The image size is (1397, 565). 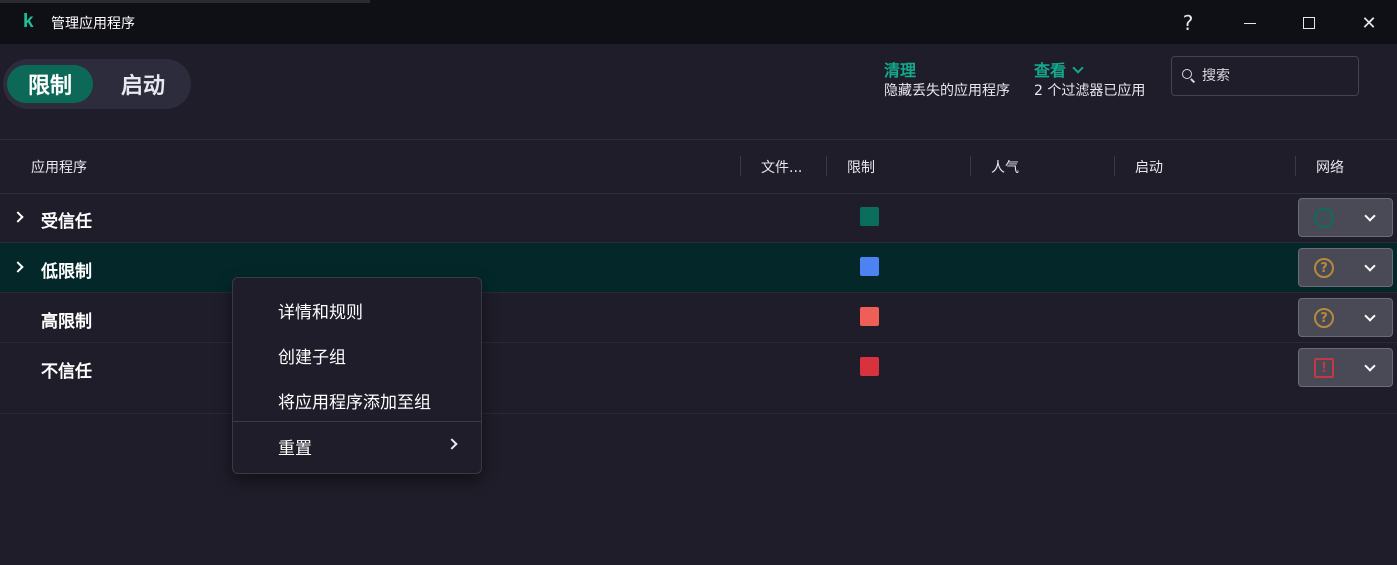 I want to click on menu-item-add-app-to-group: 将应用程序添加至组, so click(x=354, y=400).